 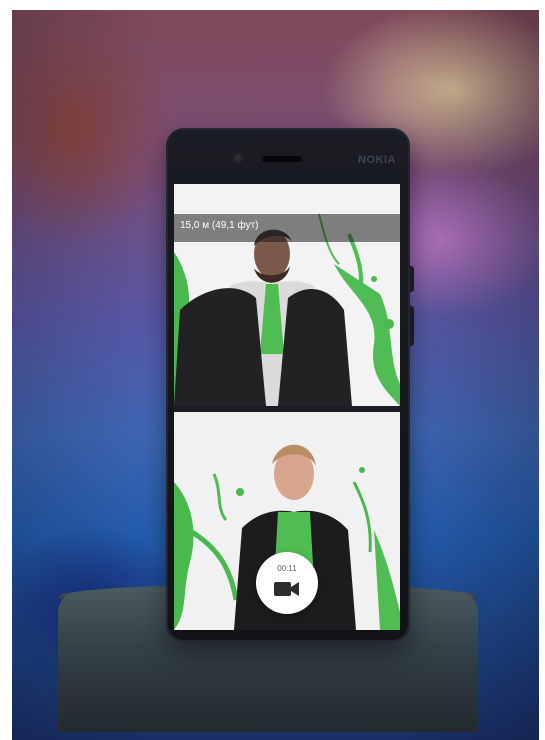 I want to click on distance-readout: 15,0 м (49,1 фут), so click(x=219, y=225).